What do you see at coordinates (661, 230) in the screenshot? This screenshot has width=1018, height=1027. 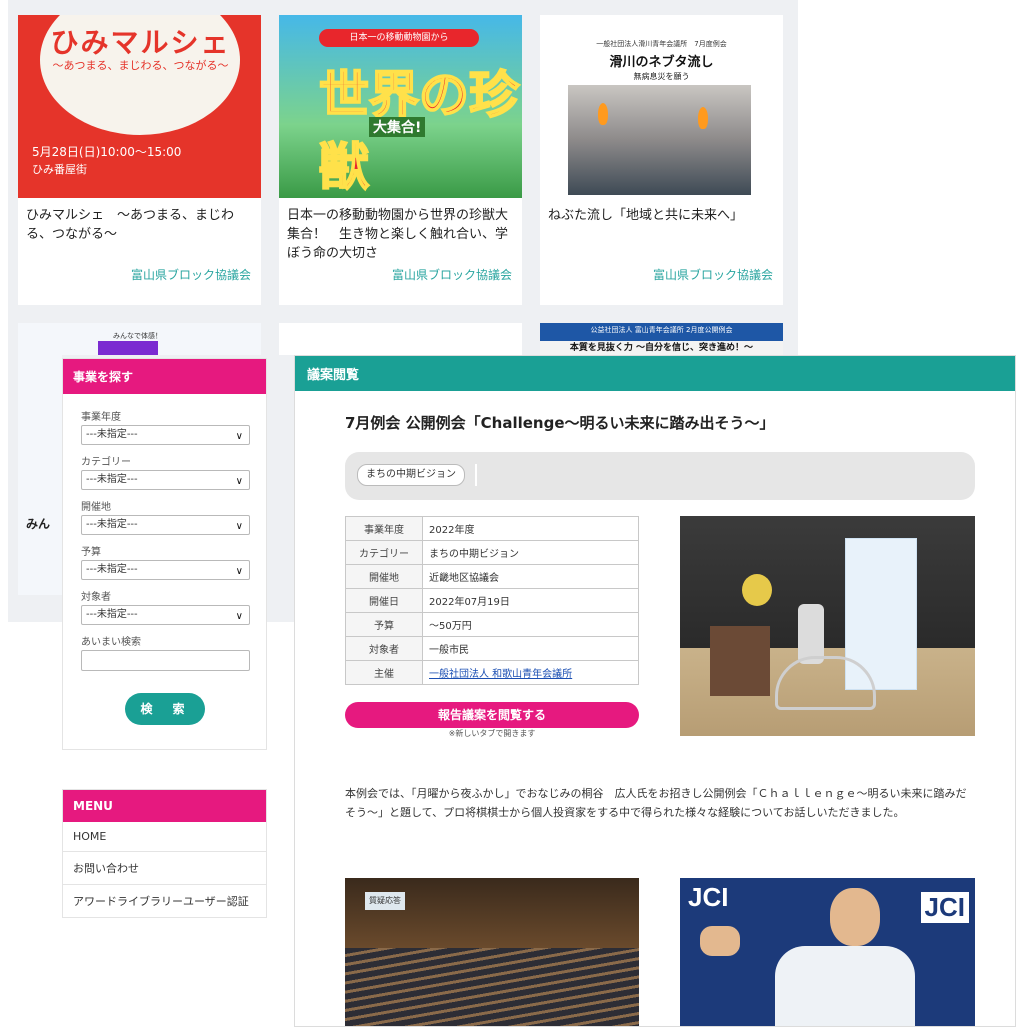 I see `event-title: ねぶた流し「地域と共に未来へ」` at bounding box center [661, 230].